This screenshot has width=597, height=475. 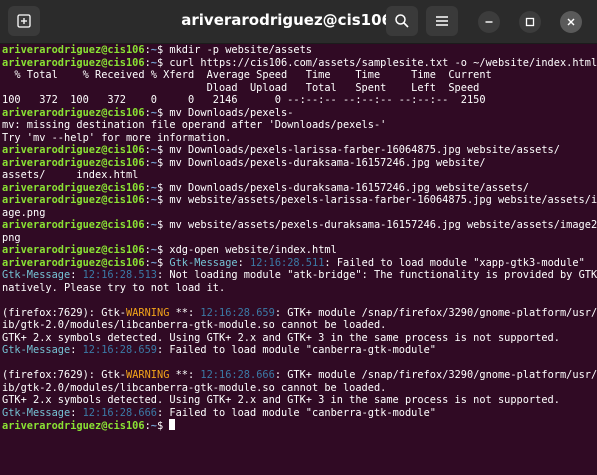 I want to click on terminal-line: assets/ index.html, so click(x=299, y=175).